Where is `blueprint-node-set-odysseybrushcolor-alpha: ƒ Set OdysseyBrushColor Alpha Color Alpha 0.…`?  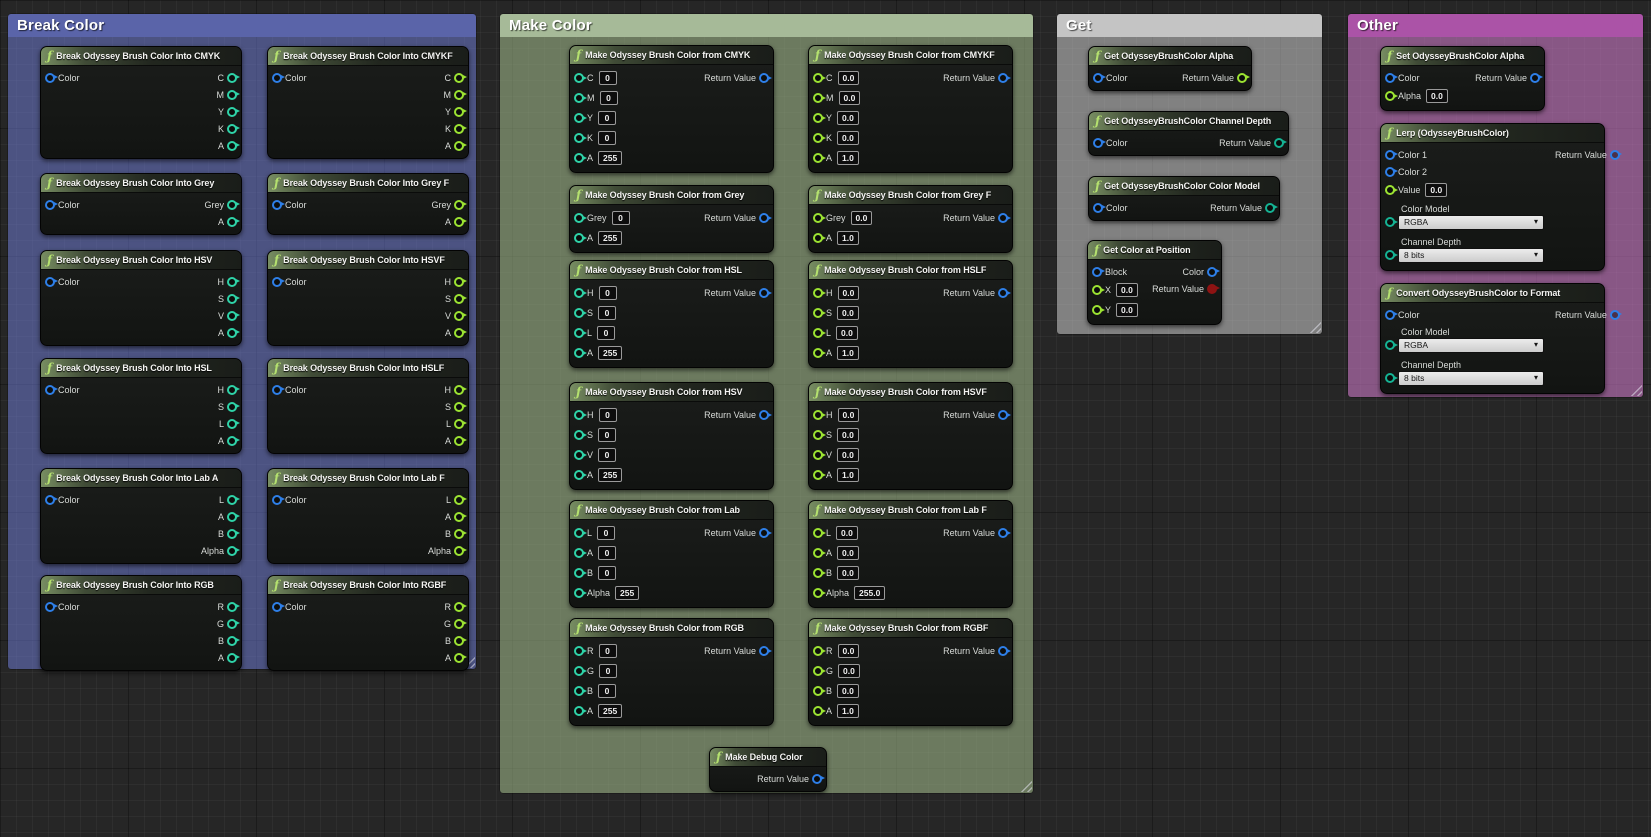
blueprint-node-set-odysseybrushcolor-alpha: ƒ Set OdysseyBrushColor Alpha Color Alpha 0.… is located at coordinates (1462, 78).